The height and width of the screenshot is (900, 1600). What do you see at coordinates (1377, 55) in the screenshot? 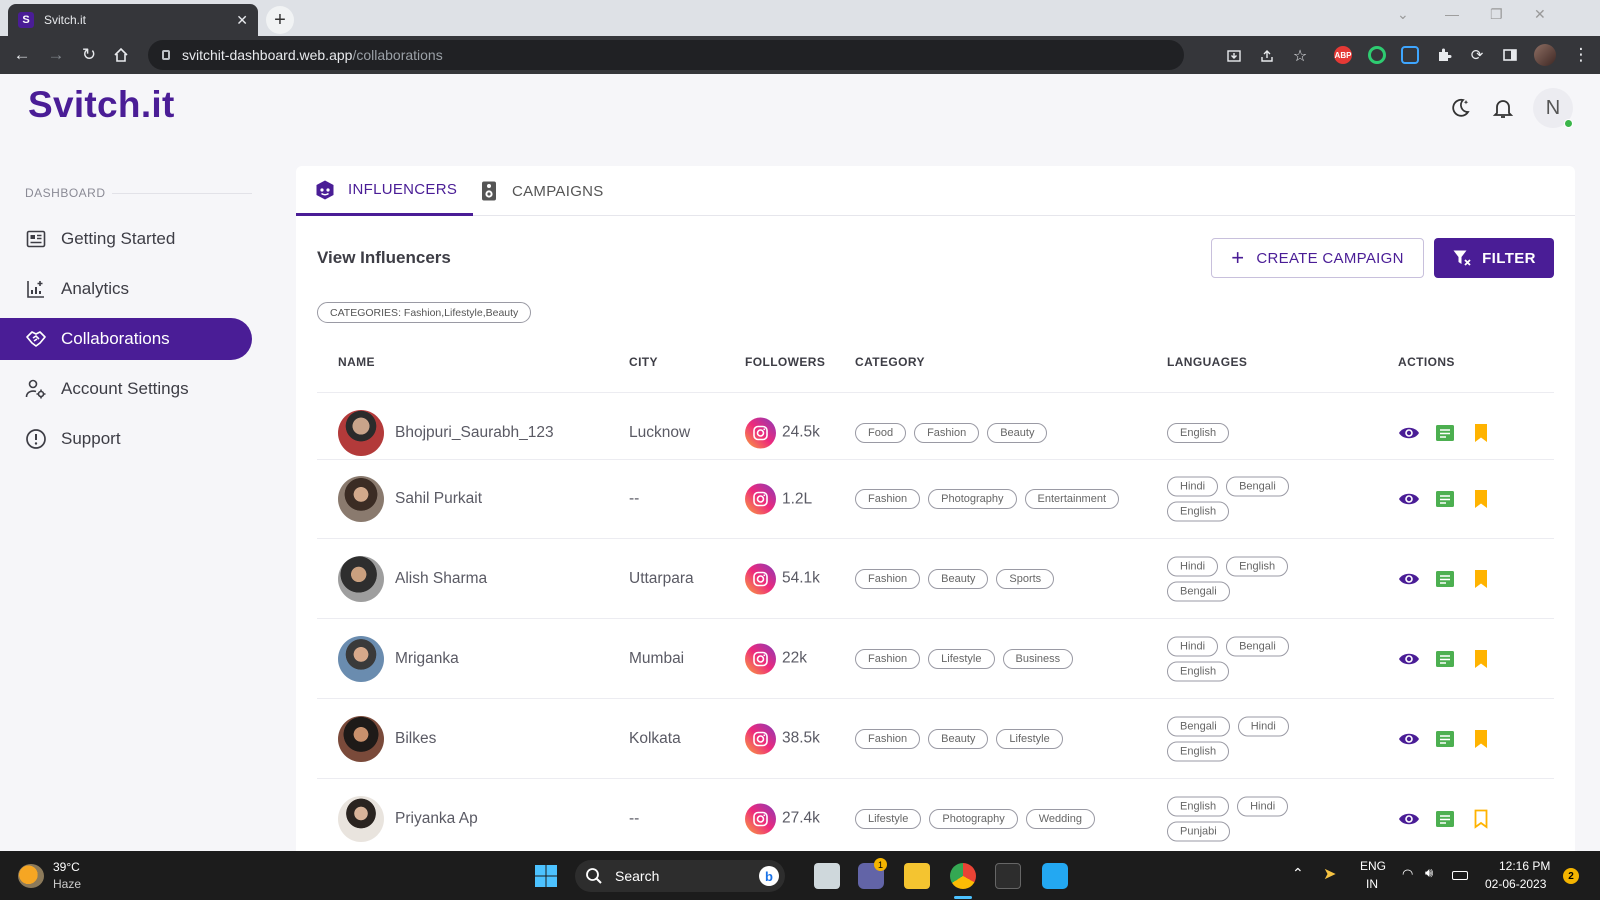
I see `grammarly-icon` at bounding box center [1377, 55].